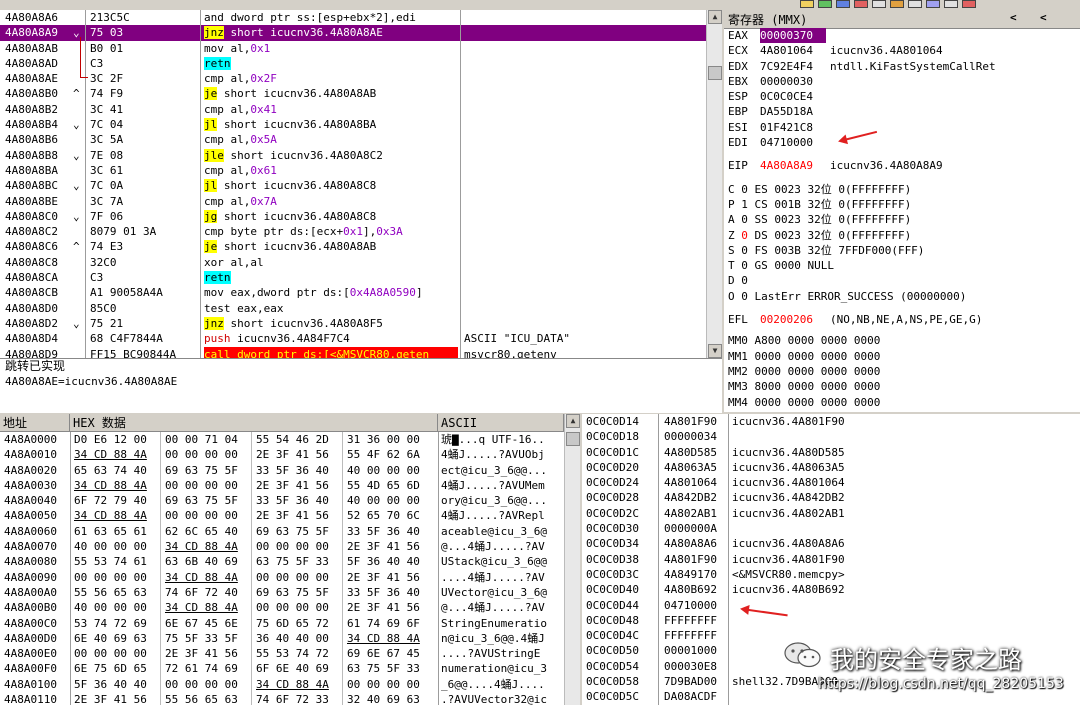 The width and height of the screenshot is (1080, 705). I want to click on register-value: 00000030, so click(793, 81).